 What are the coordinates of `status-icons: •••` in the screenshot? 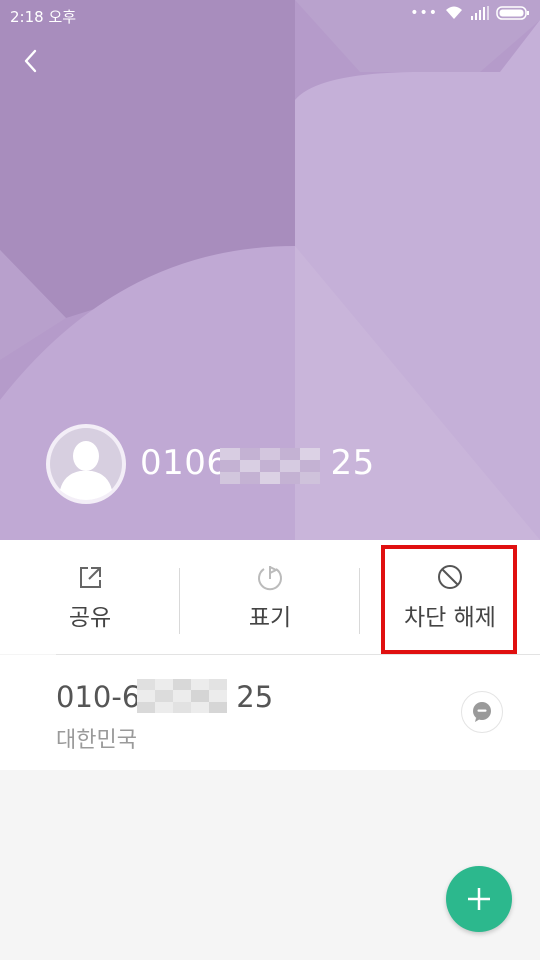 It's located at (470, 13).